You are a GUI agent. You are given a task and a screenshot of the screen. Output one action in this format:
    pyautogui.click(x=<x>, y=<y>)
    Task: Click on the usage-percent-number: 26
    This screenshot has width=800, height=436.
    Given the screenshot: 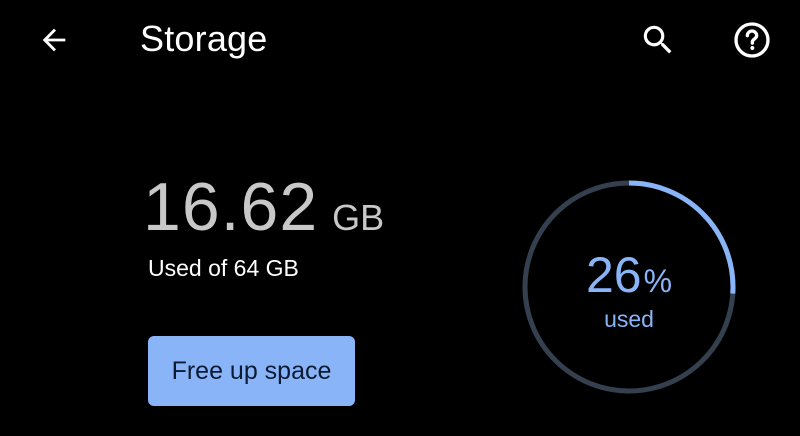 What is the action you would take?
    pyautogui.click(x=613, y=274)
    